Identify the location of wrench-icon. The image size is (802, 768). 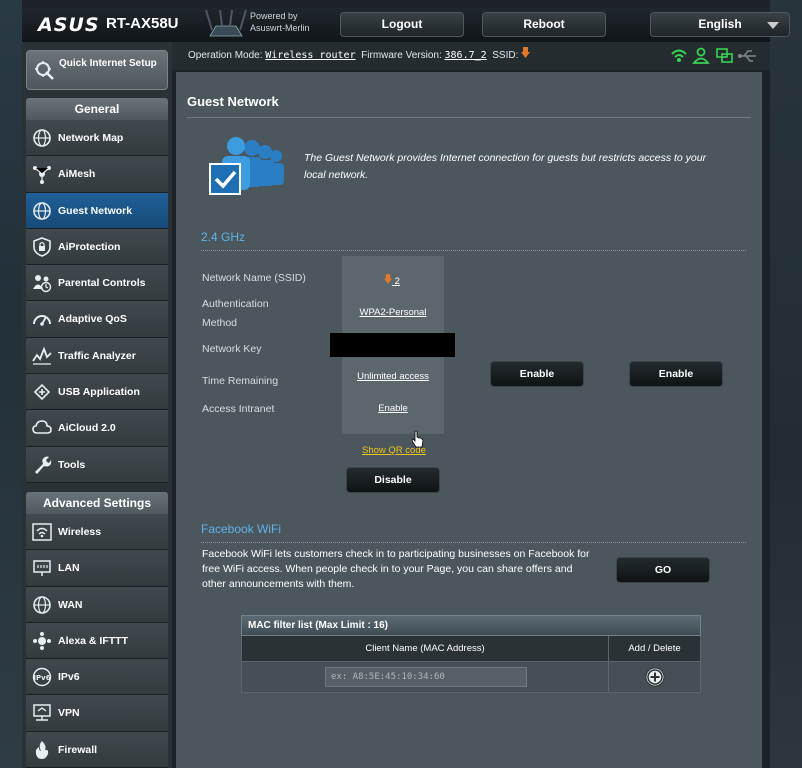
(43, 465).